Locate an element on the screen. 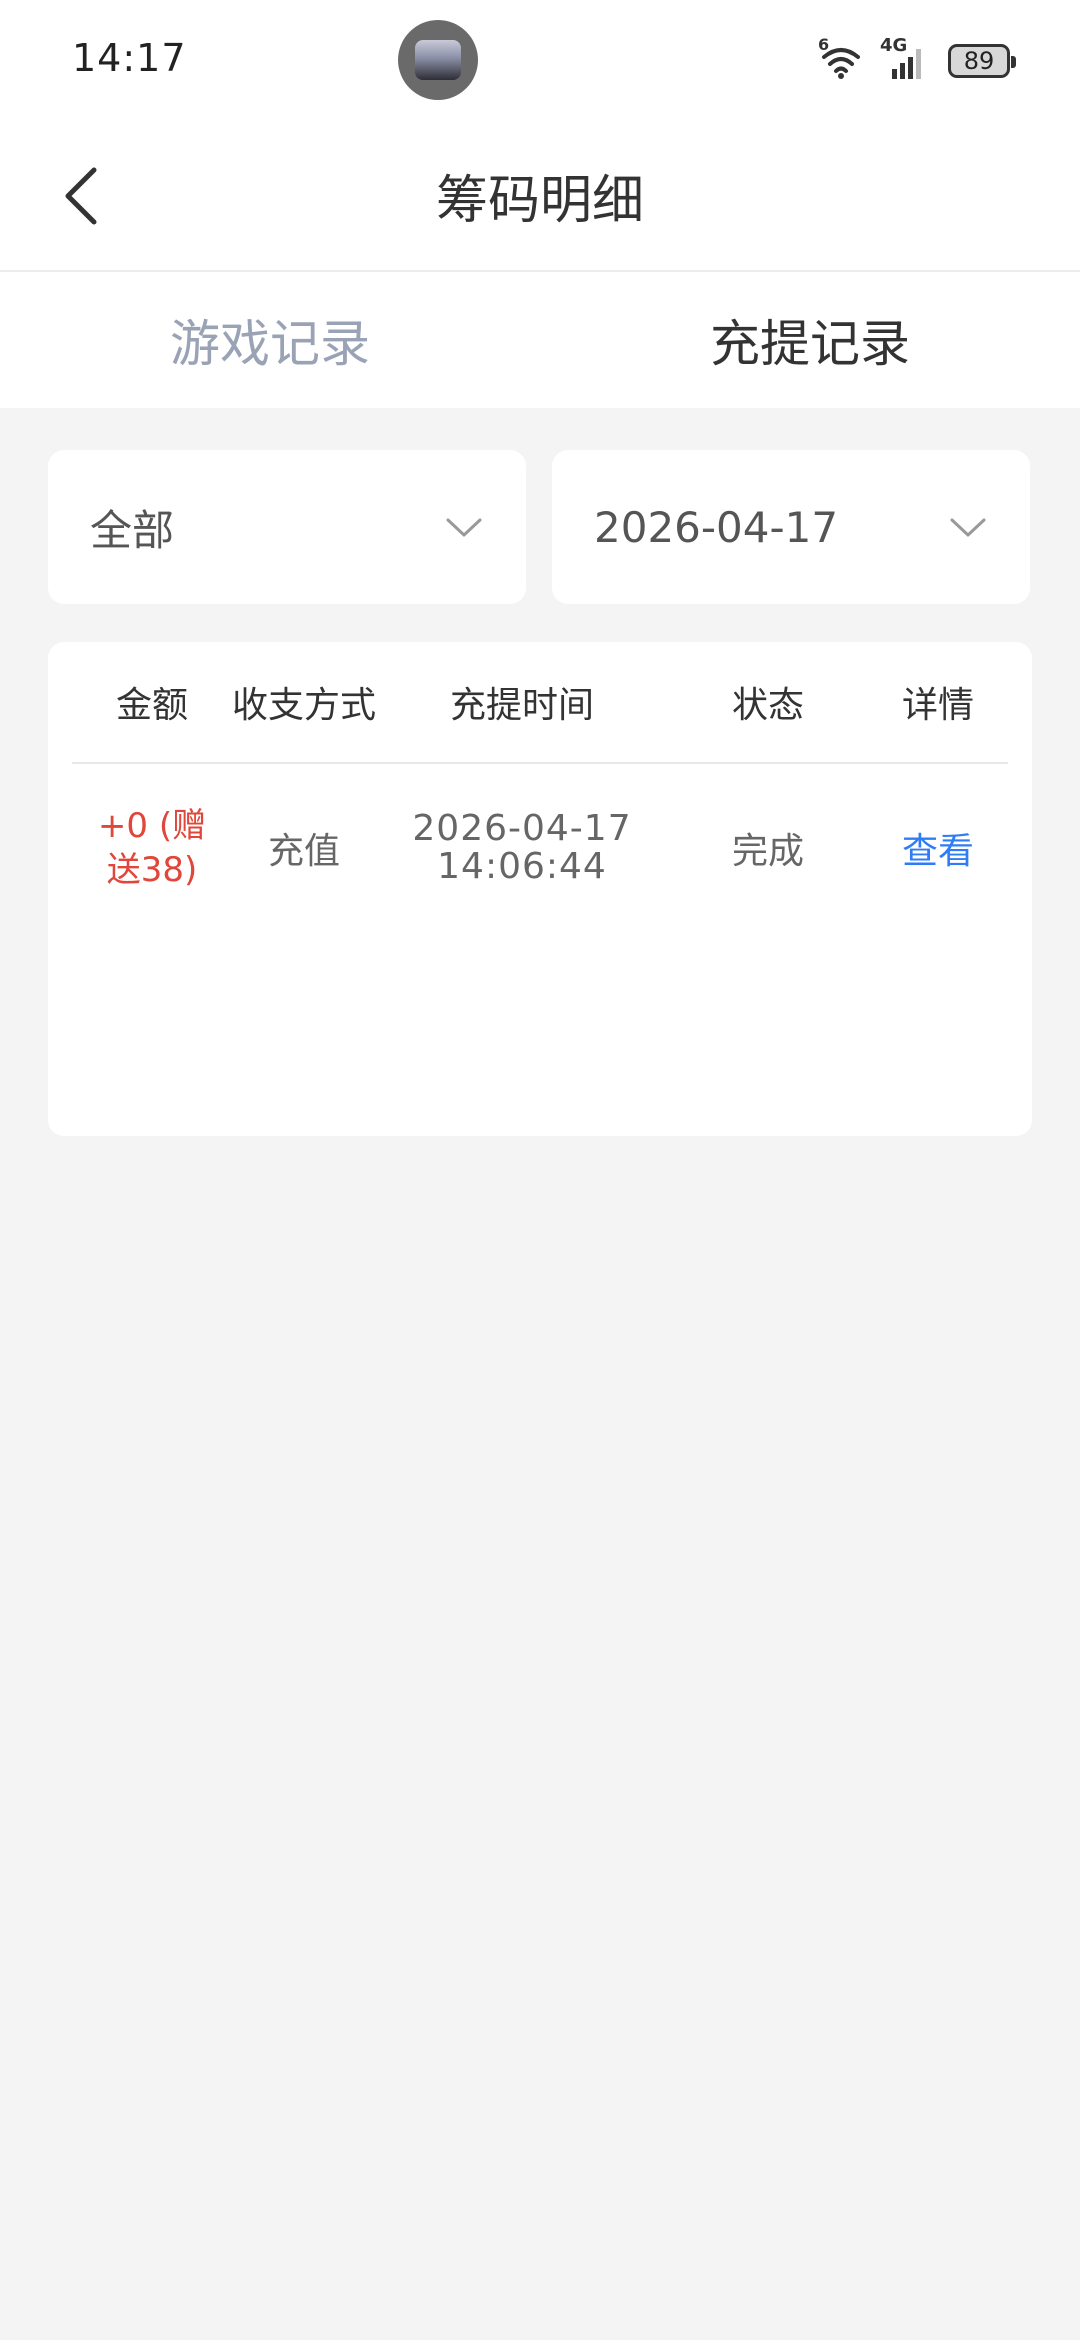  time-date: 2026-04-17 is located at coordinates (522, 828).